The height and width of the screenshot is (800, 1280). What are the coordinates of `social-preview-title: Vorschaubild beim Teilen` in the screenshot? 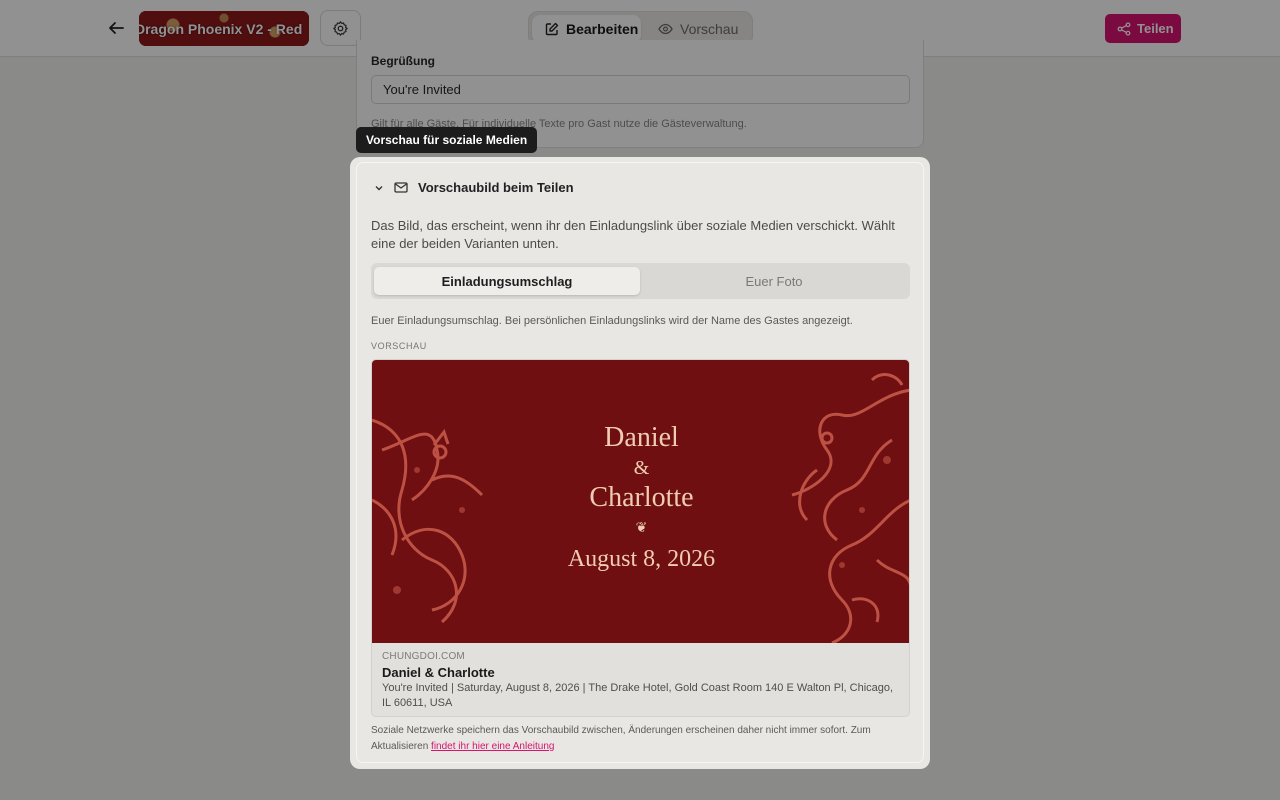 It's located at (496, 187).